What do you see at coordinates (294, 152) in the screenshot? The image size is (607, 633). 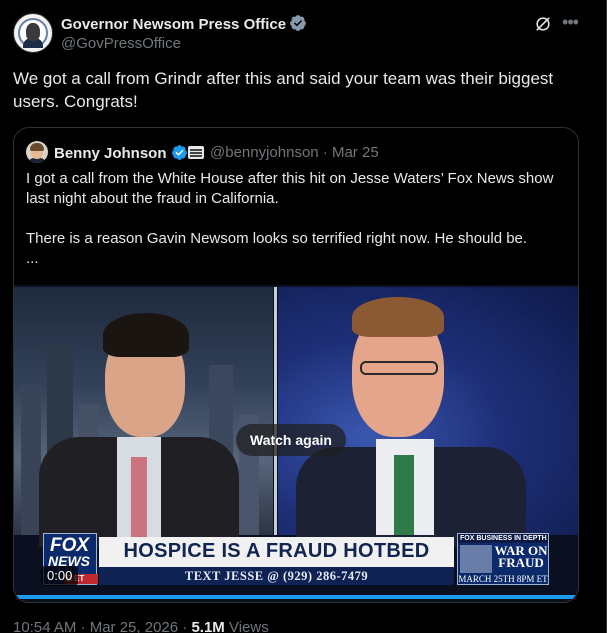 I see `quote-handle-date: @bennyjohnson · Mar 25` at bounding box center [294, 152].